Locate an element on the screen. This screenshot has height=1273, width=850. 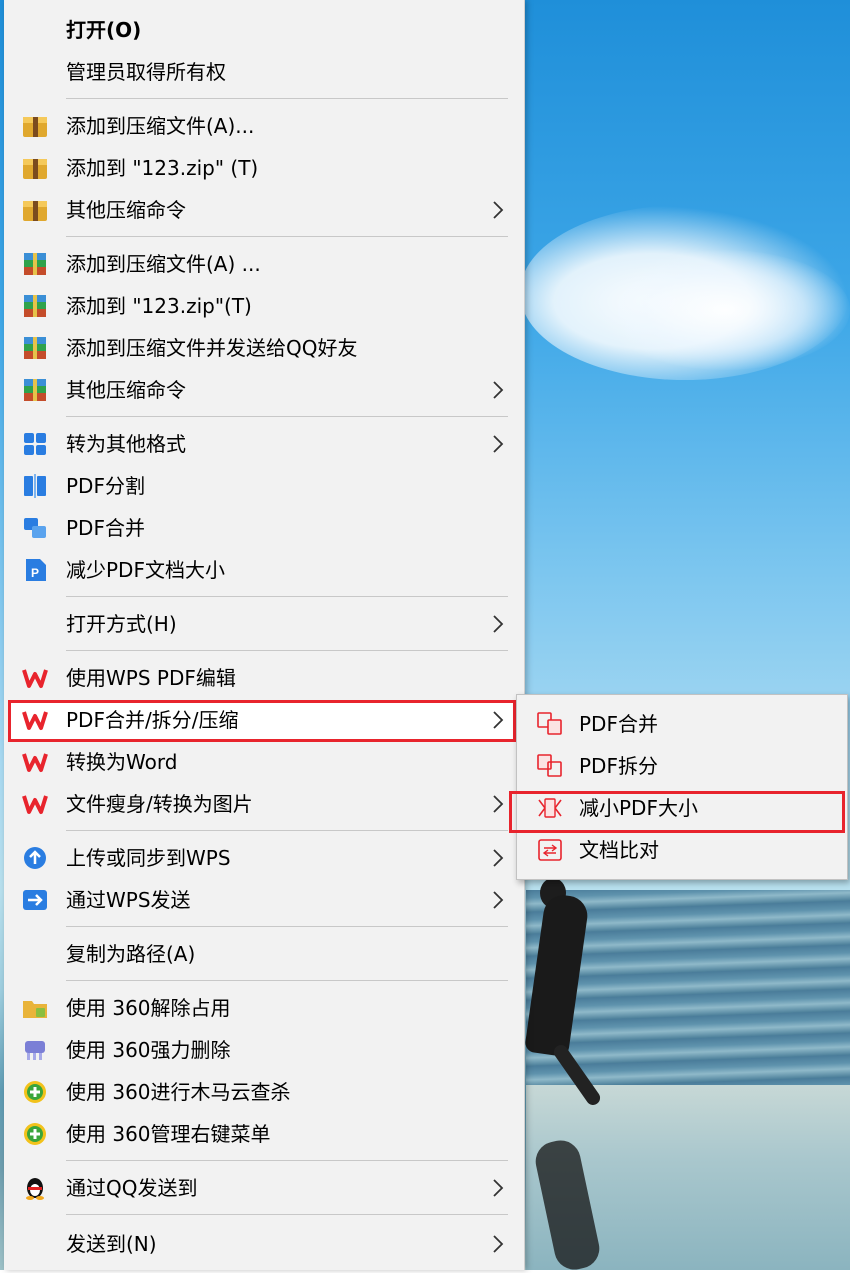
menu-item-winrar-send-qq: 添加到压缩文件并发送给QQ好友 is located at coordinates (264, 348).